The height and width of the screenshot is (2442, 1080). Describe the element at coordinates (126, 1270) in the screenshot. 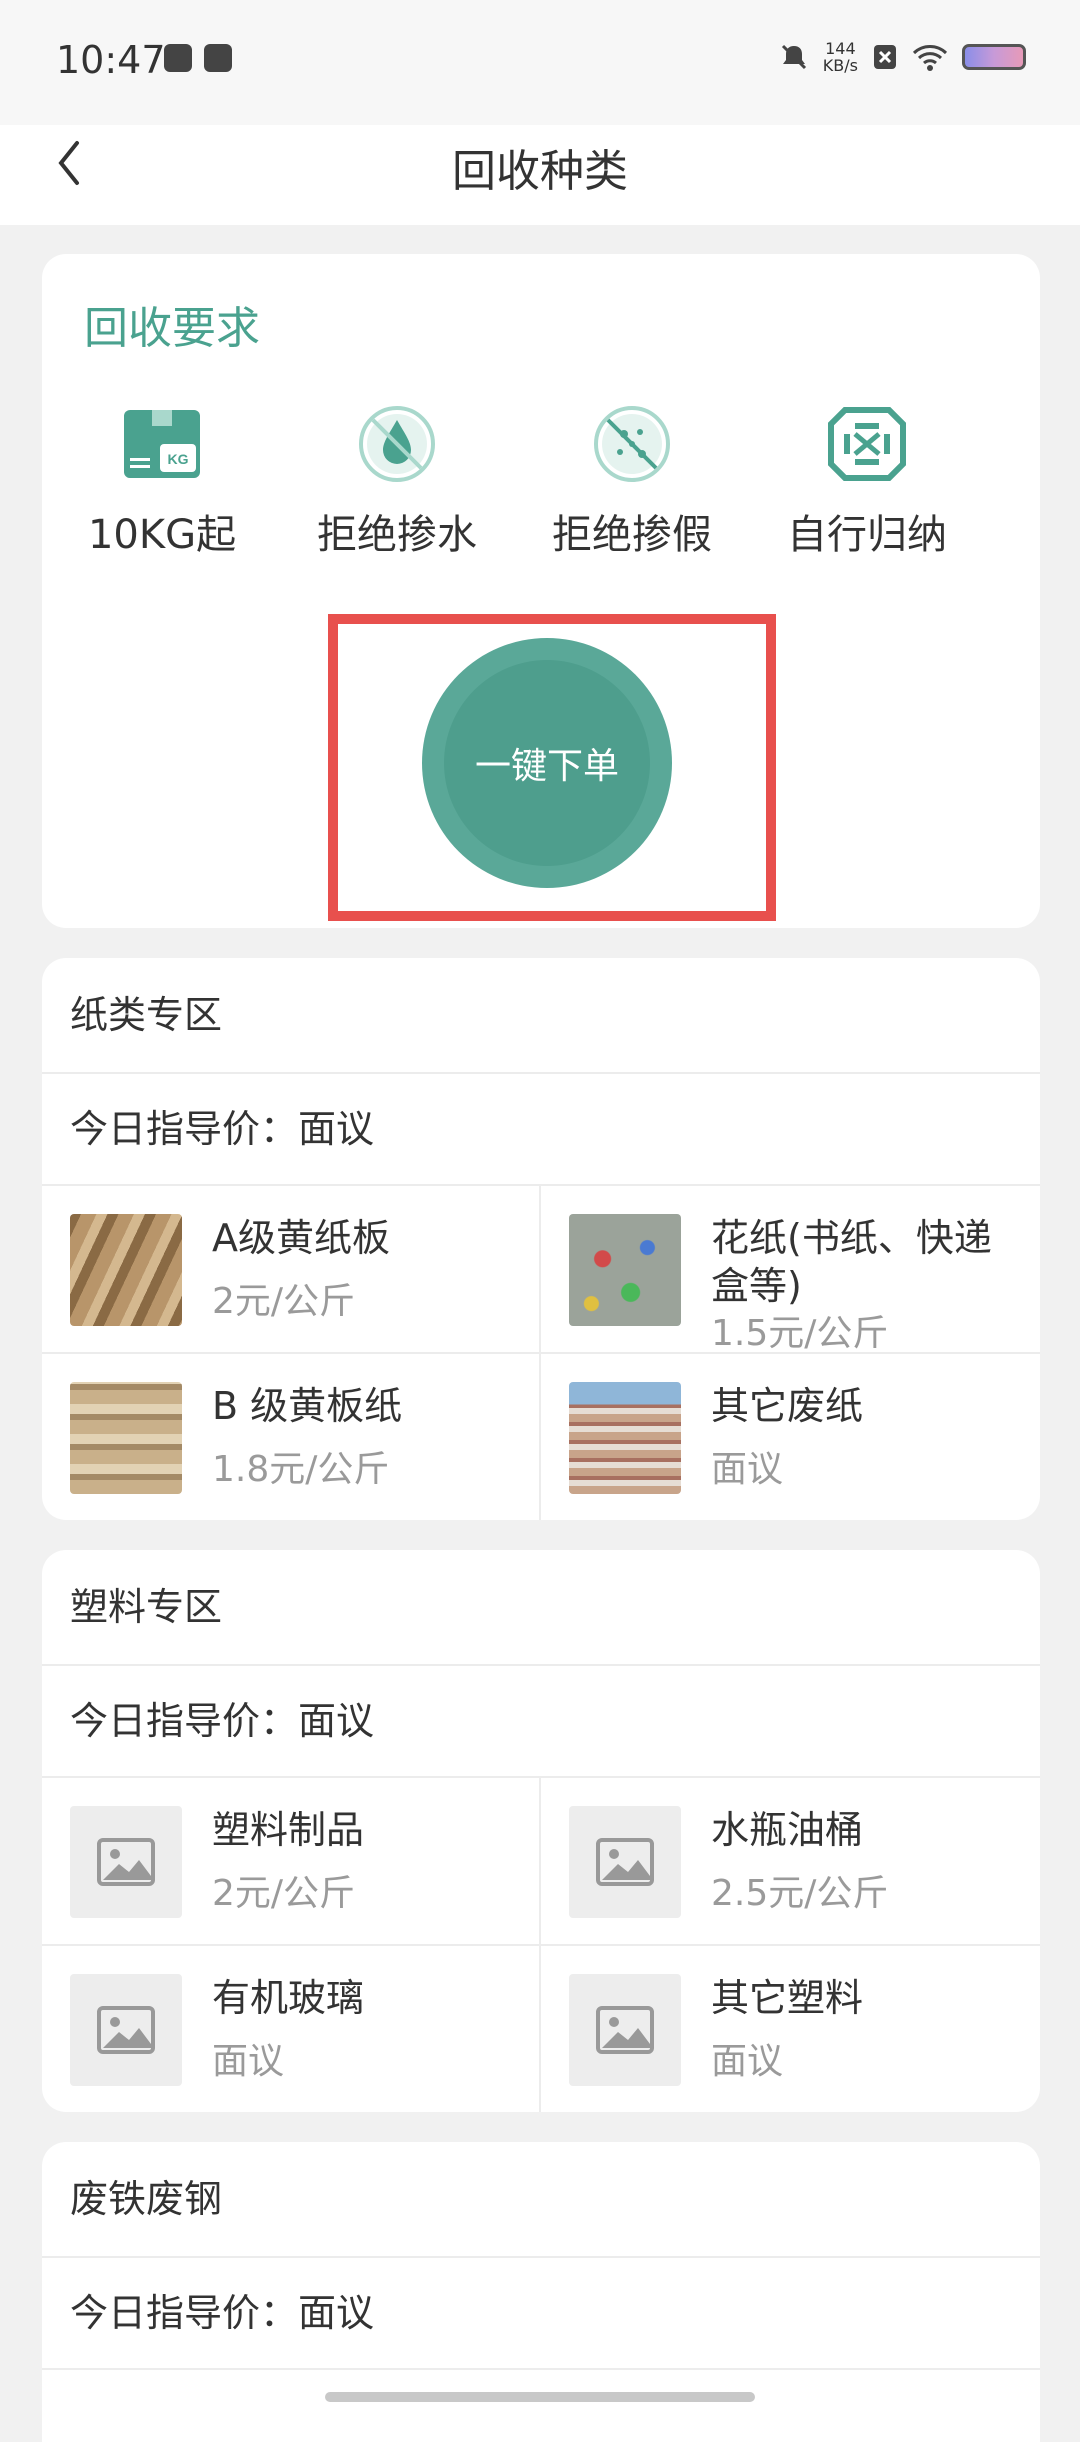

I see `cardboard-photo` at that location.